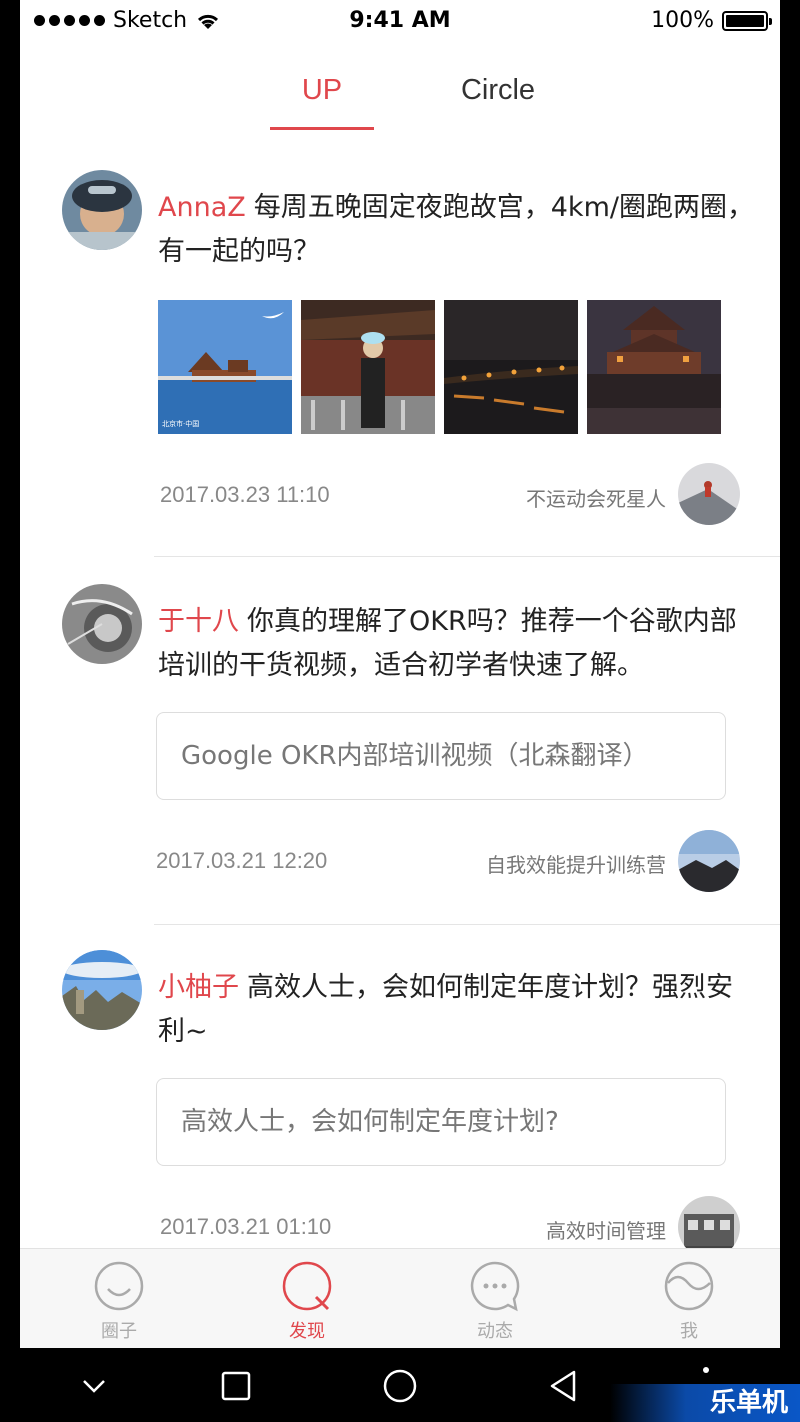 The height and width of the screenshot is (1422, 800). I want to click on tab-label: 动态, so click(495, 1331).